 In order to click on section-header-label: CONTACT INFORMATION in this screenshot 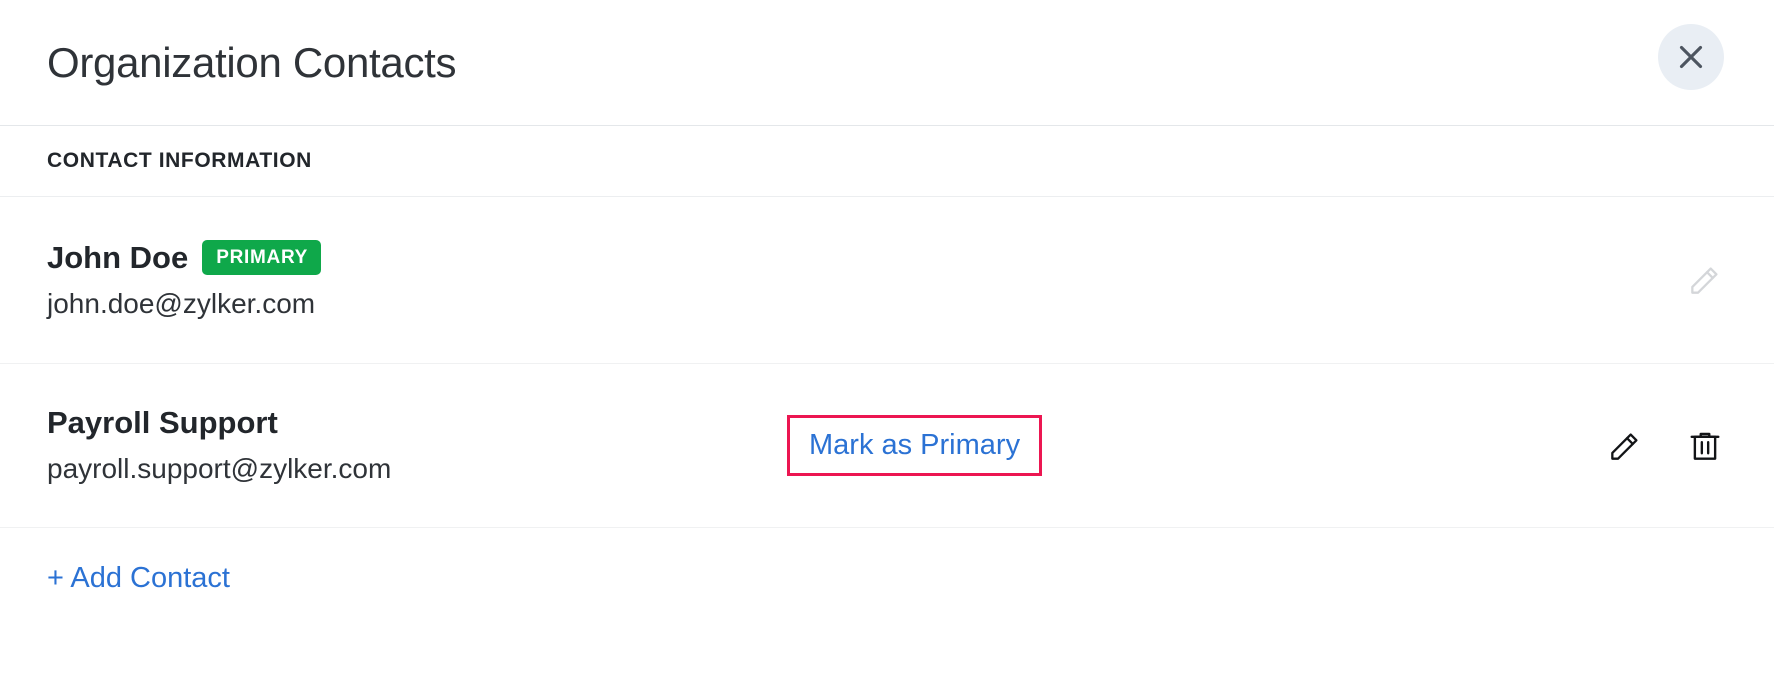, I will do `click(179, 160)`.